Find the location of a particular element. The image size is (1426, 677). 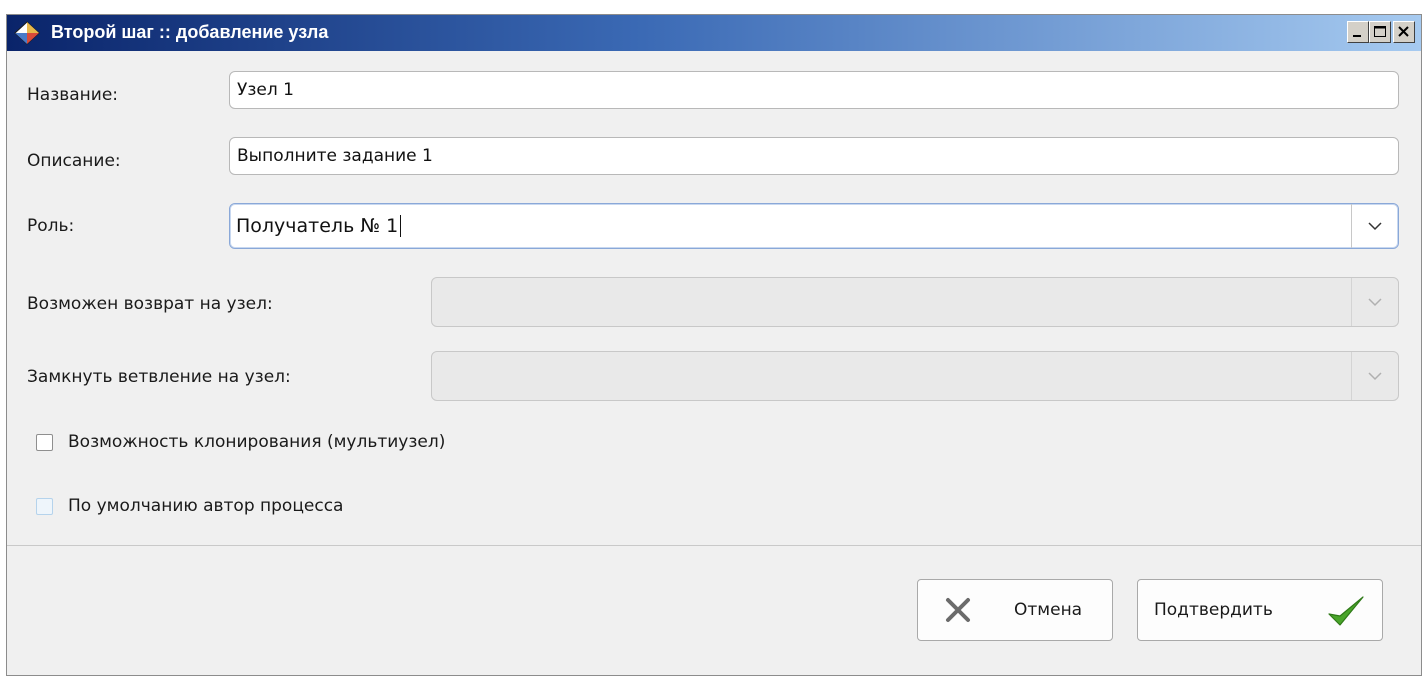

author-label: По умолчанию автор процесса is located at coordinates (205, 506).